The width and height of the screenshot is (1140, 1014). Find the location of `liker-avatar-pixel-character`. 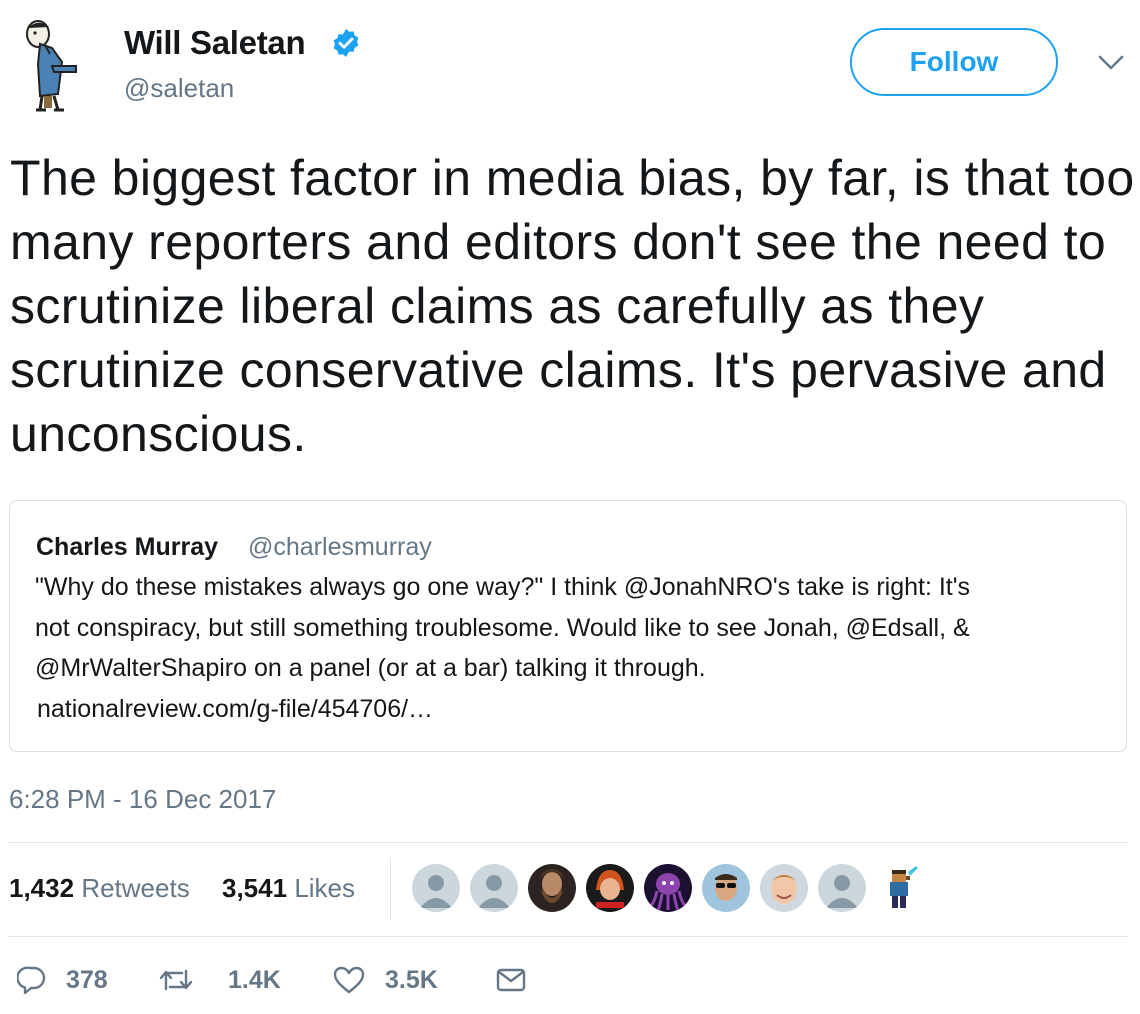

liker-avatar-pixel-character is located at coordinates (900, 888).